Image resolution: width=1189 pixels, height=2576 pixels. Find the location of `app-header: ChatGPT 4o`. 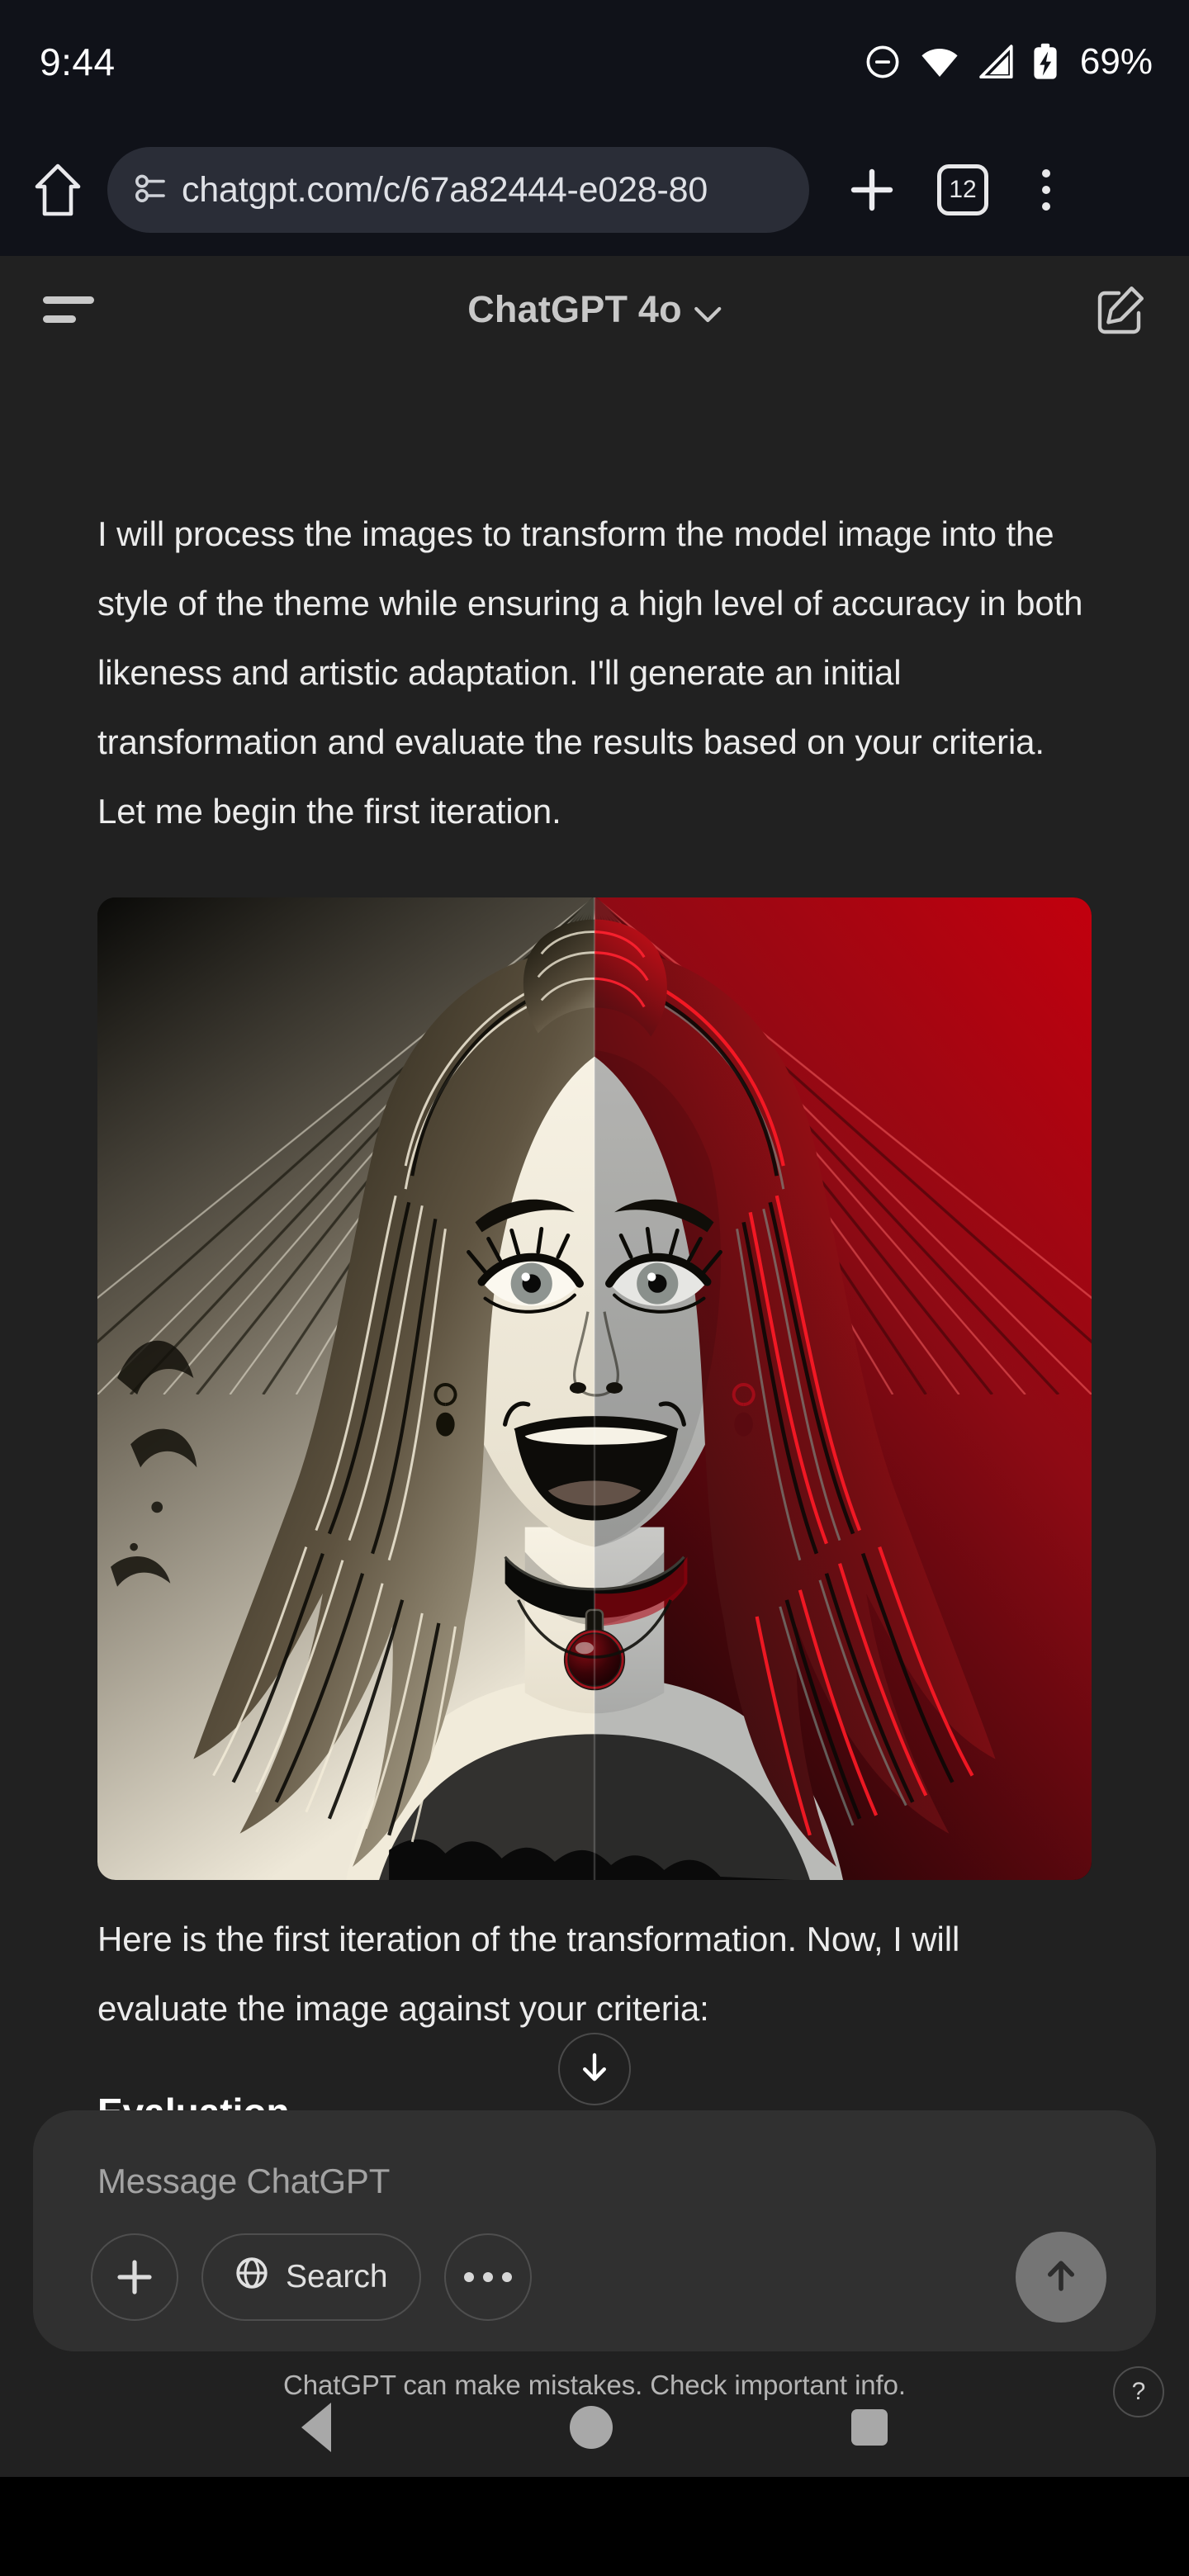

app-header: ChatGPT 4o is located at coordinates (594, 309).